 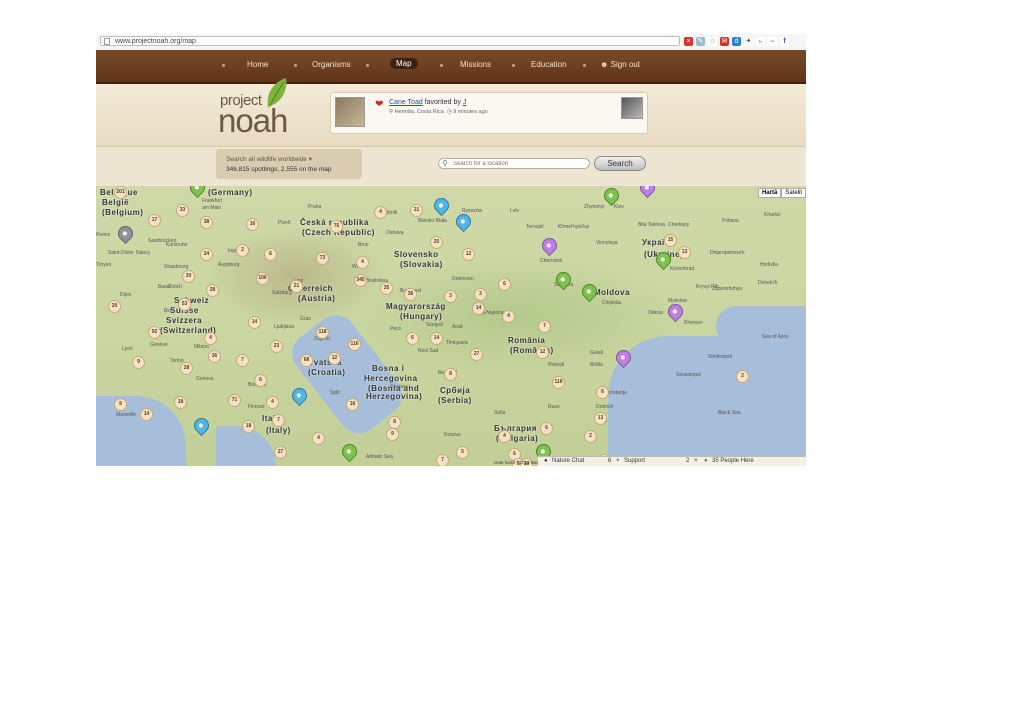 I want to click on sighting-cluster-marker: 106, so click(x=262, y=278).